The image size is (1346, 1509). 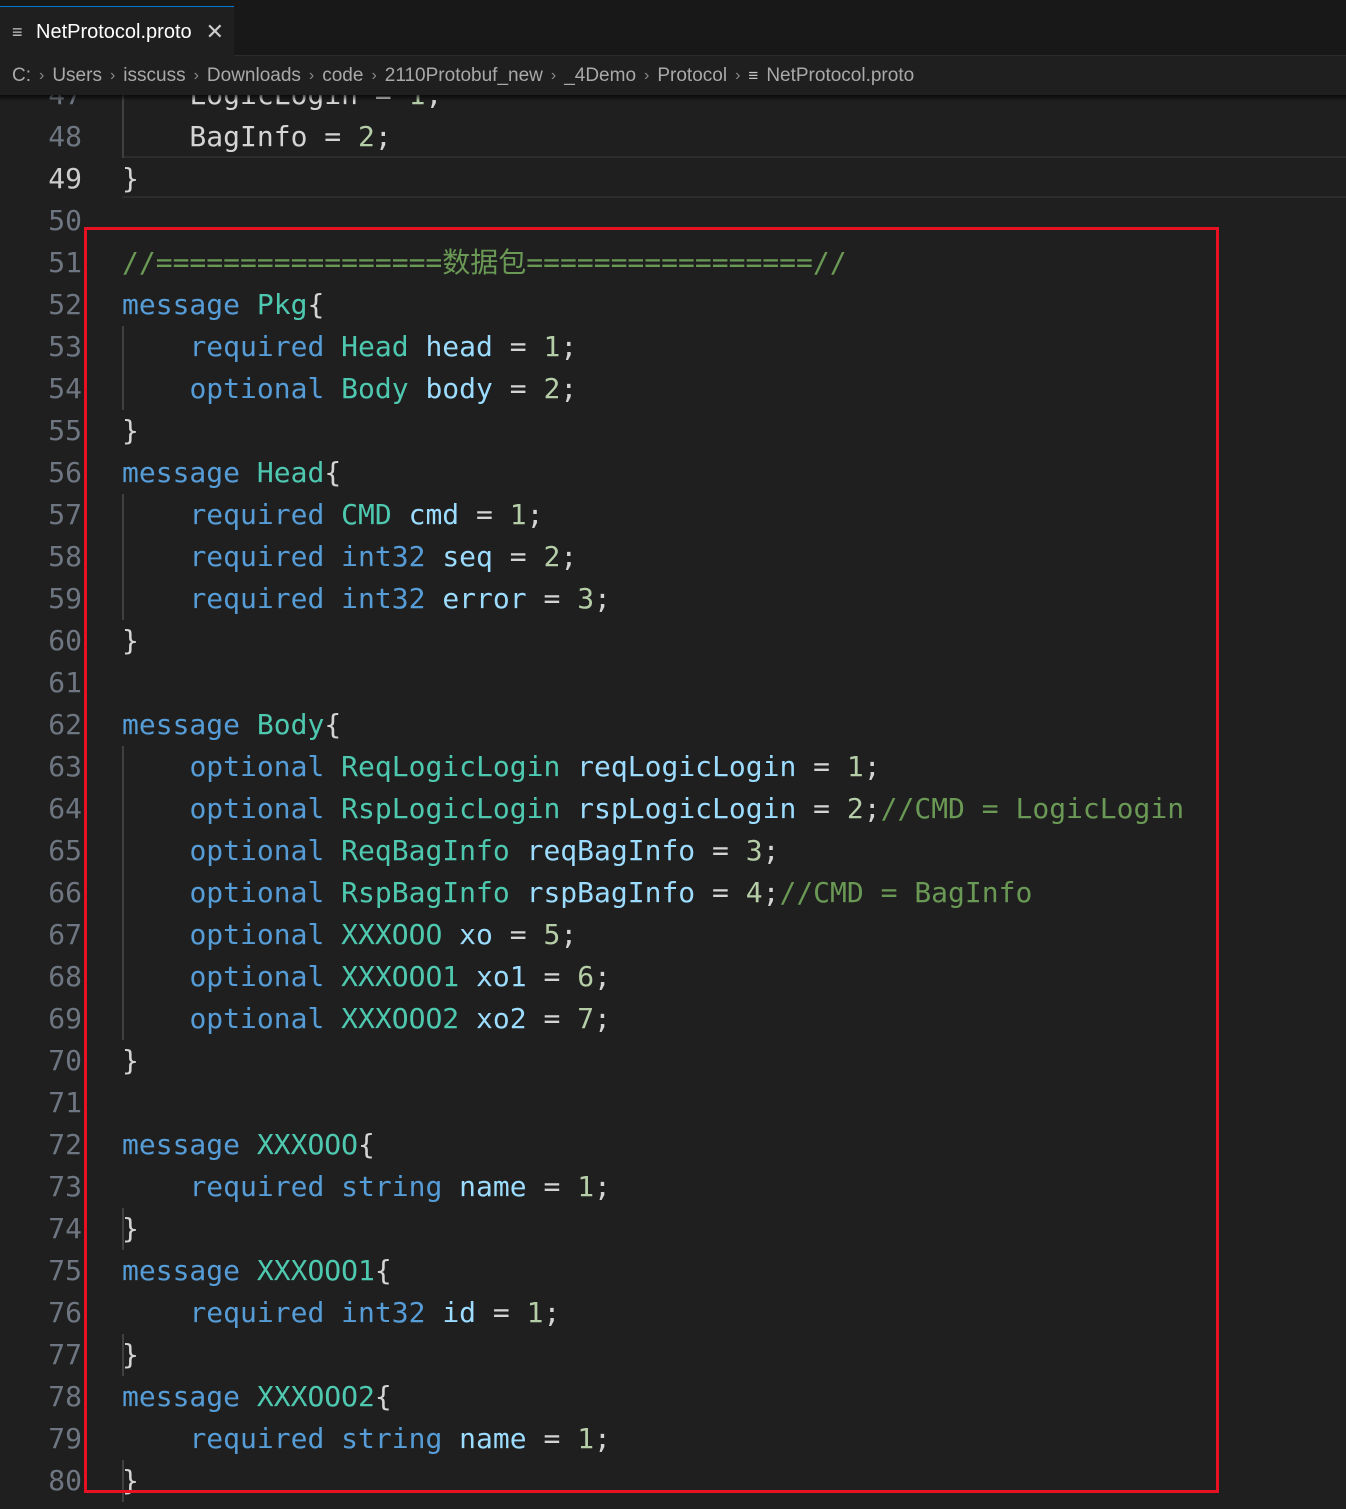 I want to click on breadcrumb-item: isscuss, so click(x=154, y=76).